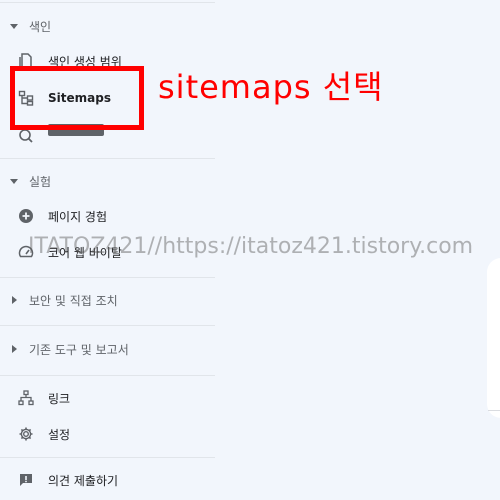 The height and width of the screenshot is (500, 500). What do you see at coordinates (73, 300) in the screenshot?
I see `section-label-security: 보안 및 직접 조치` at bounding box center [73, 300].